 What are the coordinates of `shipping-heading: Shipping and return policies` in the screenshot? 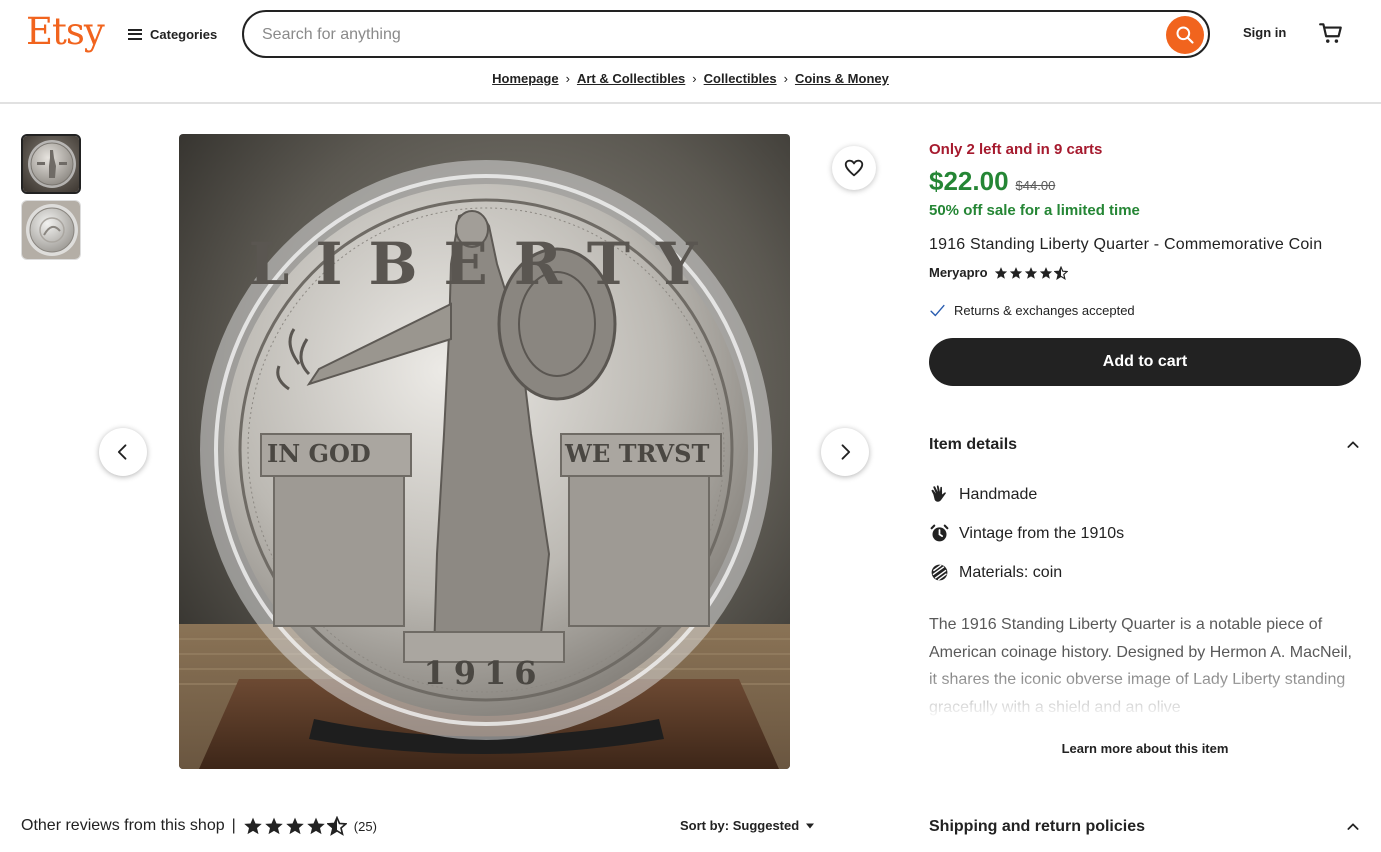 It's located at (1037, 826).